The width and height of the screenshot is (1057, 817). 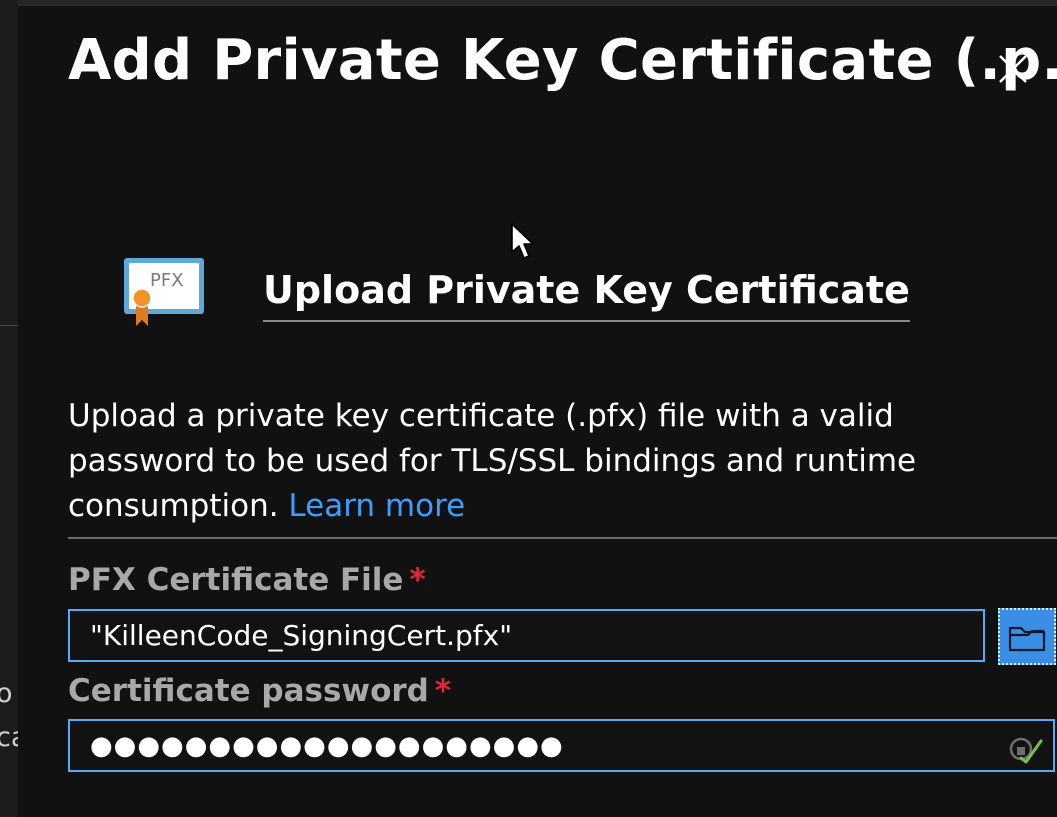 I want to click on pfx-icon-label: PFX, so click(x=167, y=280).